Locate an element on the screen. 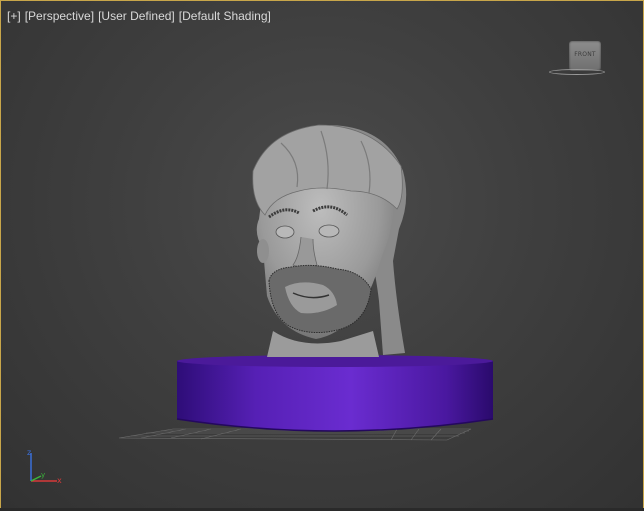  beard-mesh is located at coordinates (320, 298).